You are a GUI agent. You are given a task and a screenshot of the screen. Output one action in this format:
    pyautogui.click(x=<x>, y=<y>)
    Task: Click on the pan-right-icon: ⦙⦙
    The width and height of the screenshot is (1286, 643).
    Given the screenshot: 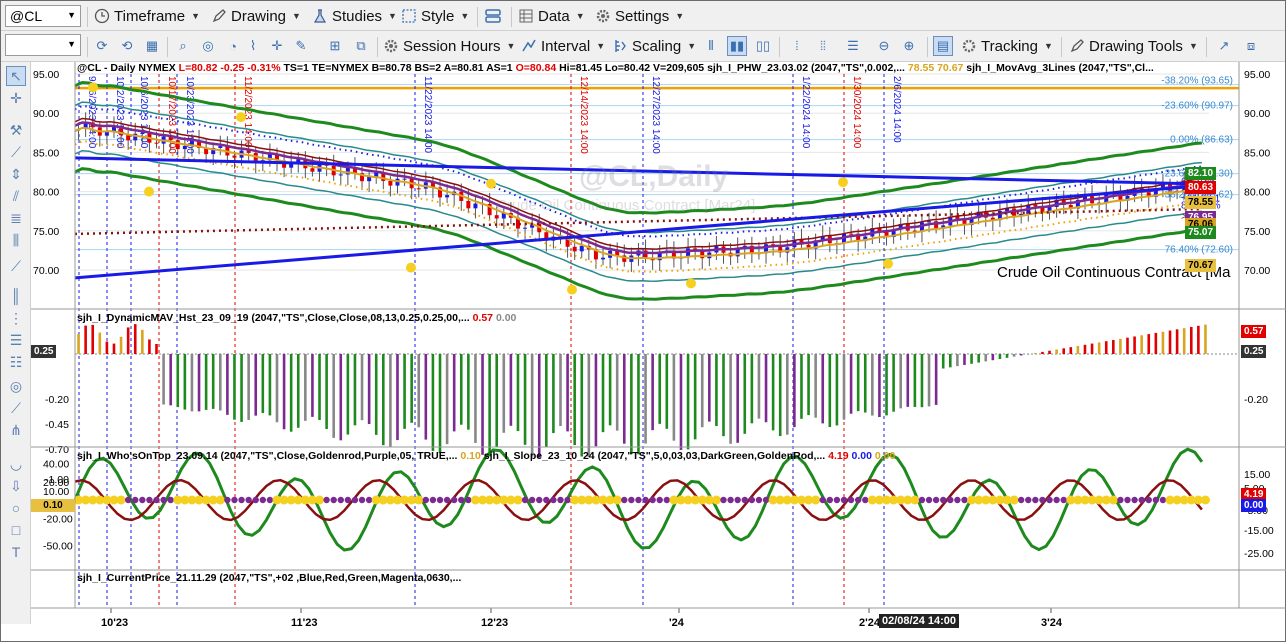 What is the action you would take?
    pyautogui.click(x=823, y=46)
    